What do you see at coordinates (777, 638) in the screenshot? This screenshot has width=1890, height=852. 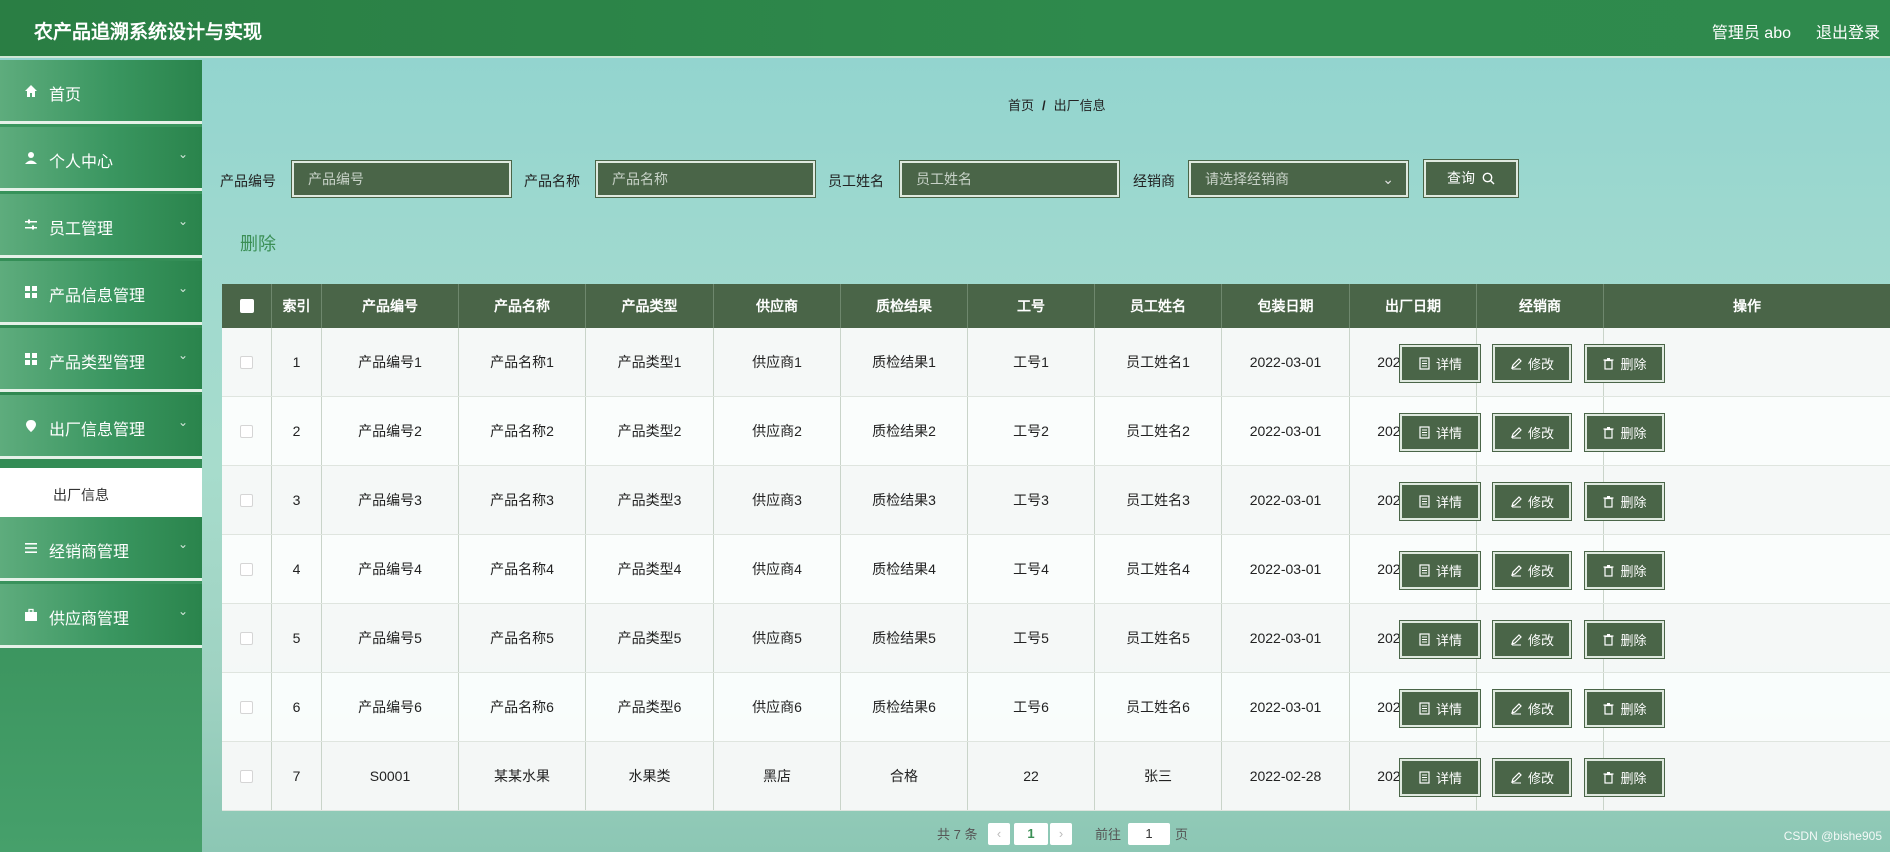 I see `table-cell: 供应商5` at bounding box center [777, 638].